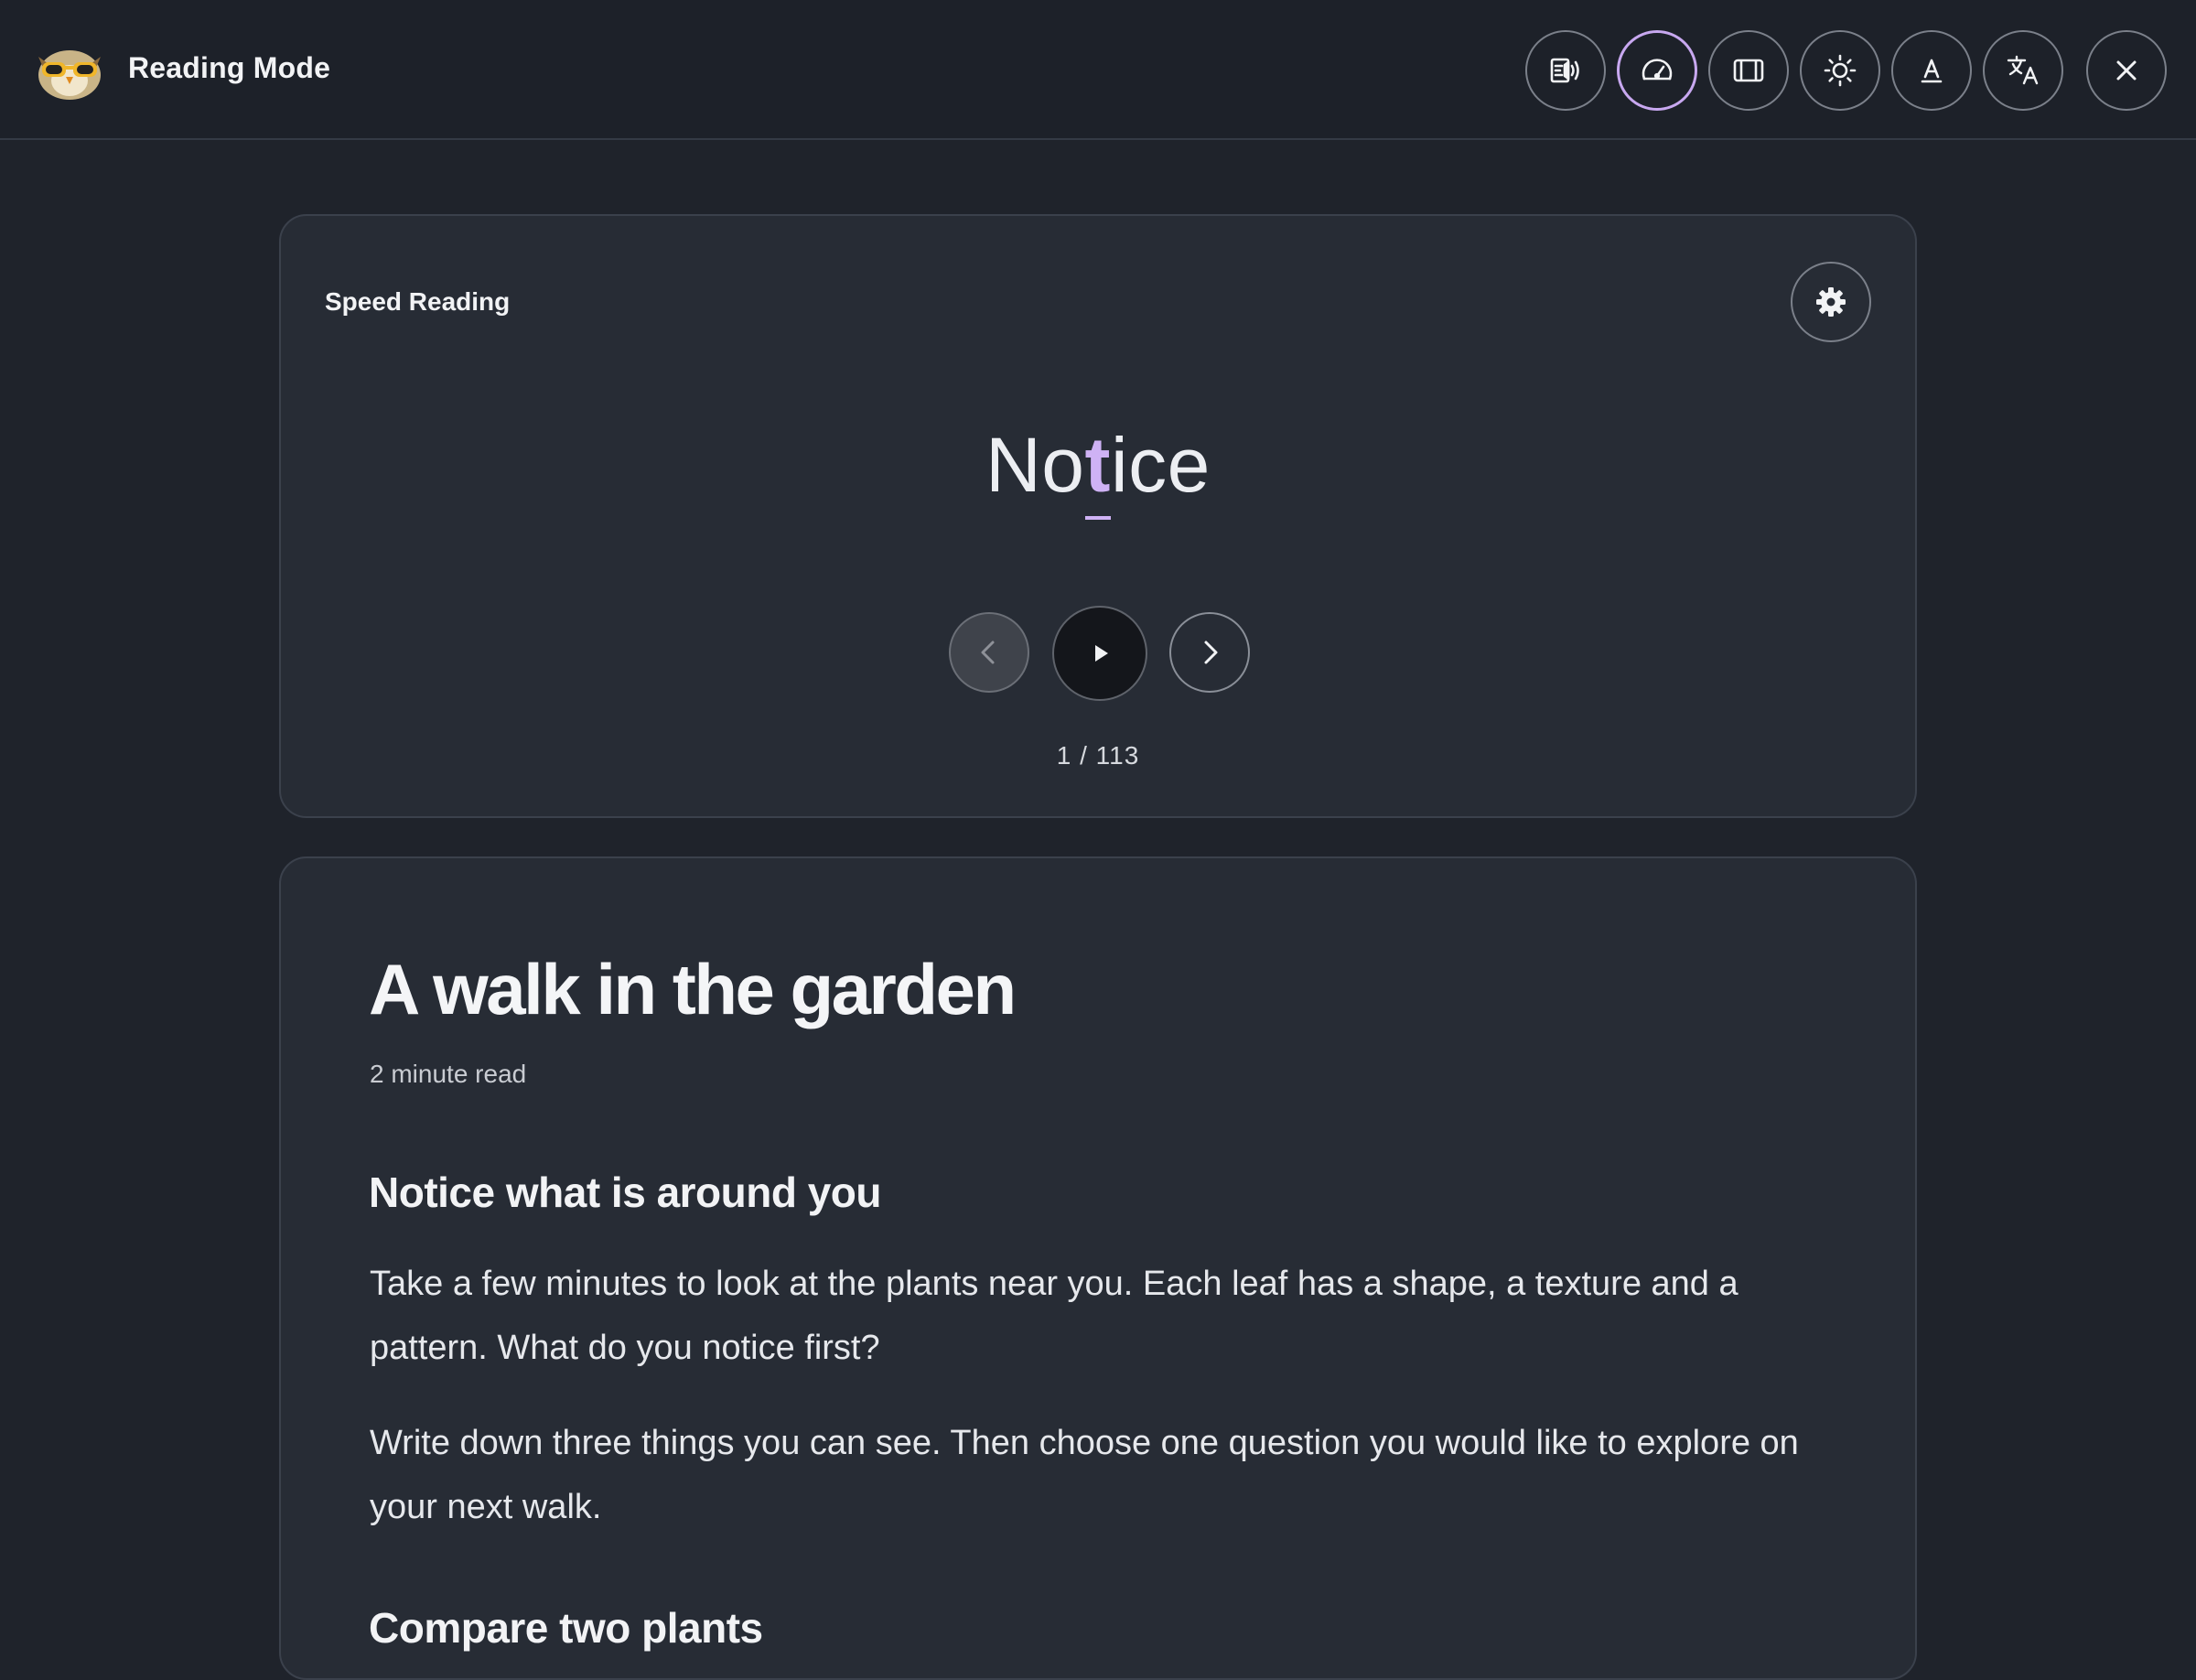  I want to click on theme-button, so click(1840, 70).